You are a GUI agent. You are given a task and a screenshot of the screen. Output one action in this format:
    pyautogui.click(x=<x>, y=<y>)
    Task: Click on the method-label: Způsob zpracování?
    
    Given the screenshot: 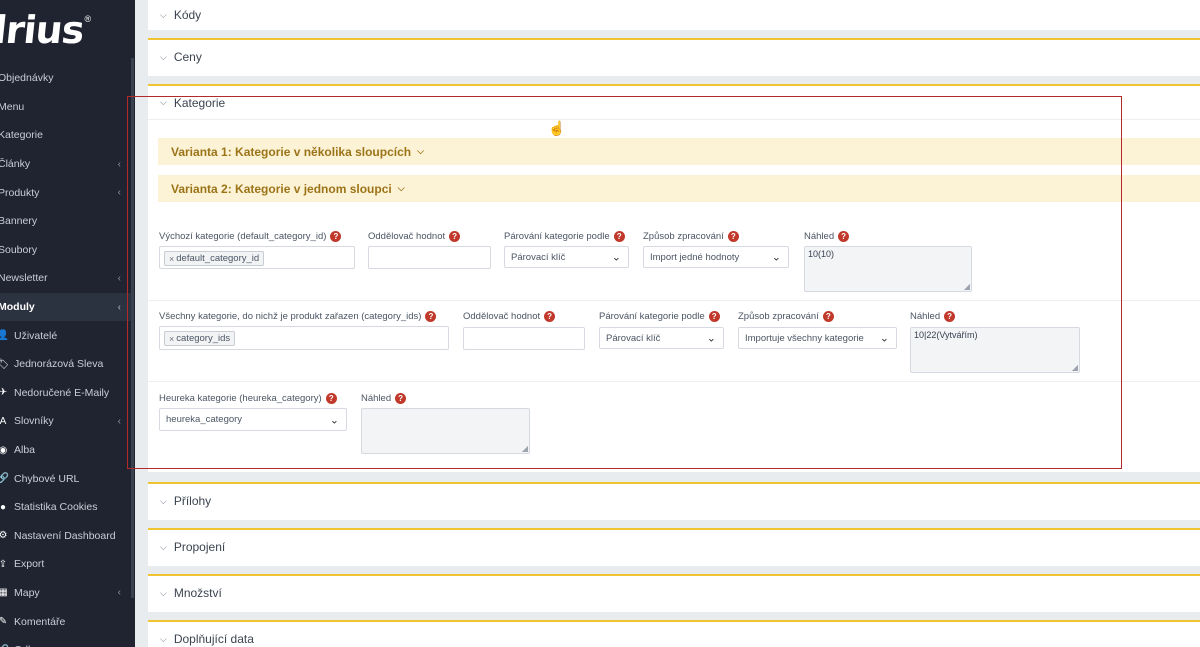 What is the action you would take?
    pyautogui.click(x=786, y=316)
    